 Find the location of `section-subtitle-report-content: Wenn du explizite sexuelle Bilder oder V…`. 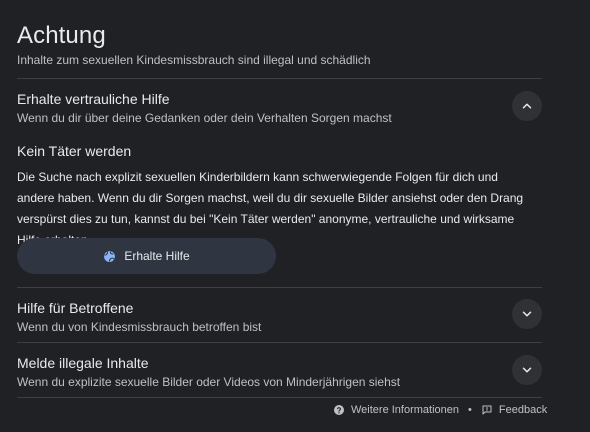

section-subtitle-report-content: Wenn du explizite sexuelle Bilder oder V… is located at coordinates (209, 382).